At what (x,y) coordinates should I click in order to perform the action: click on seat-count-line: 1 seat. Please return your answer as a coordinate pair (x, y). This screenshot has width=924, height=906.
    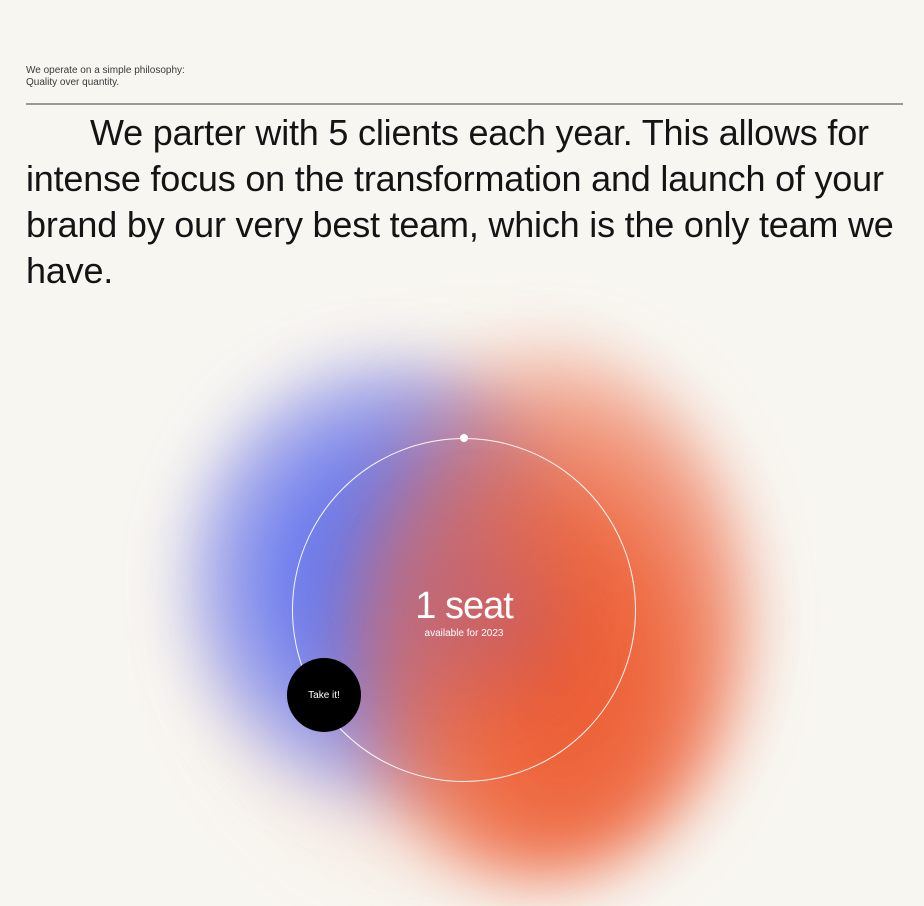
    Looking at the image, I should click on (464, 606).